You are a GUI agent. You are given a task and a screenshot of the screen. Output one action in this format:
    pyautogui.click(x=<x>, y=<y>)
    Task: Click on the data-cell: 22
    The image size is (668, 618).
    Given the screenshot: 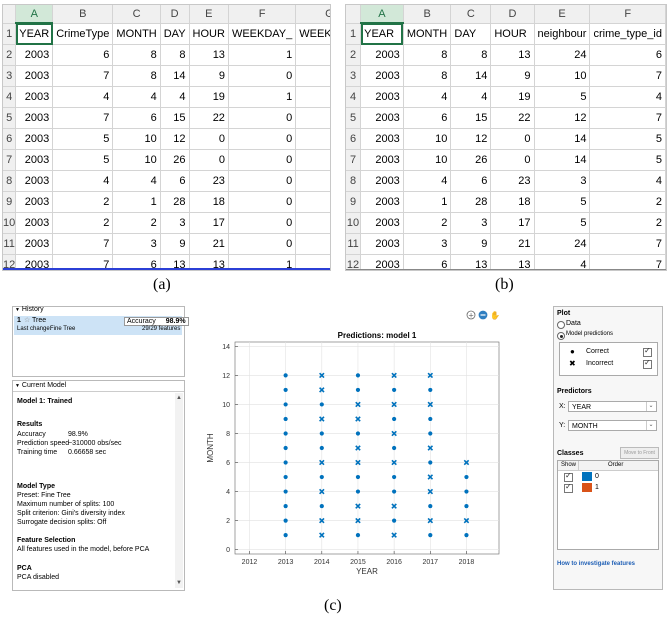 What is the action you would take?
    pyautogui.click(x=209, y=118)
    